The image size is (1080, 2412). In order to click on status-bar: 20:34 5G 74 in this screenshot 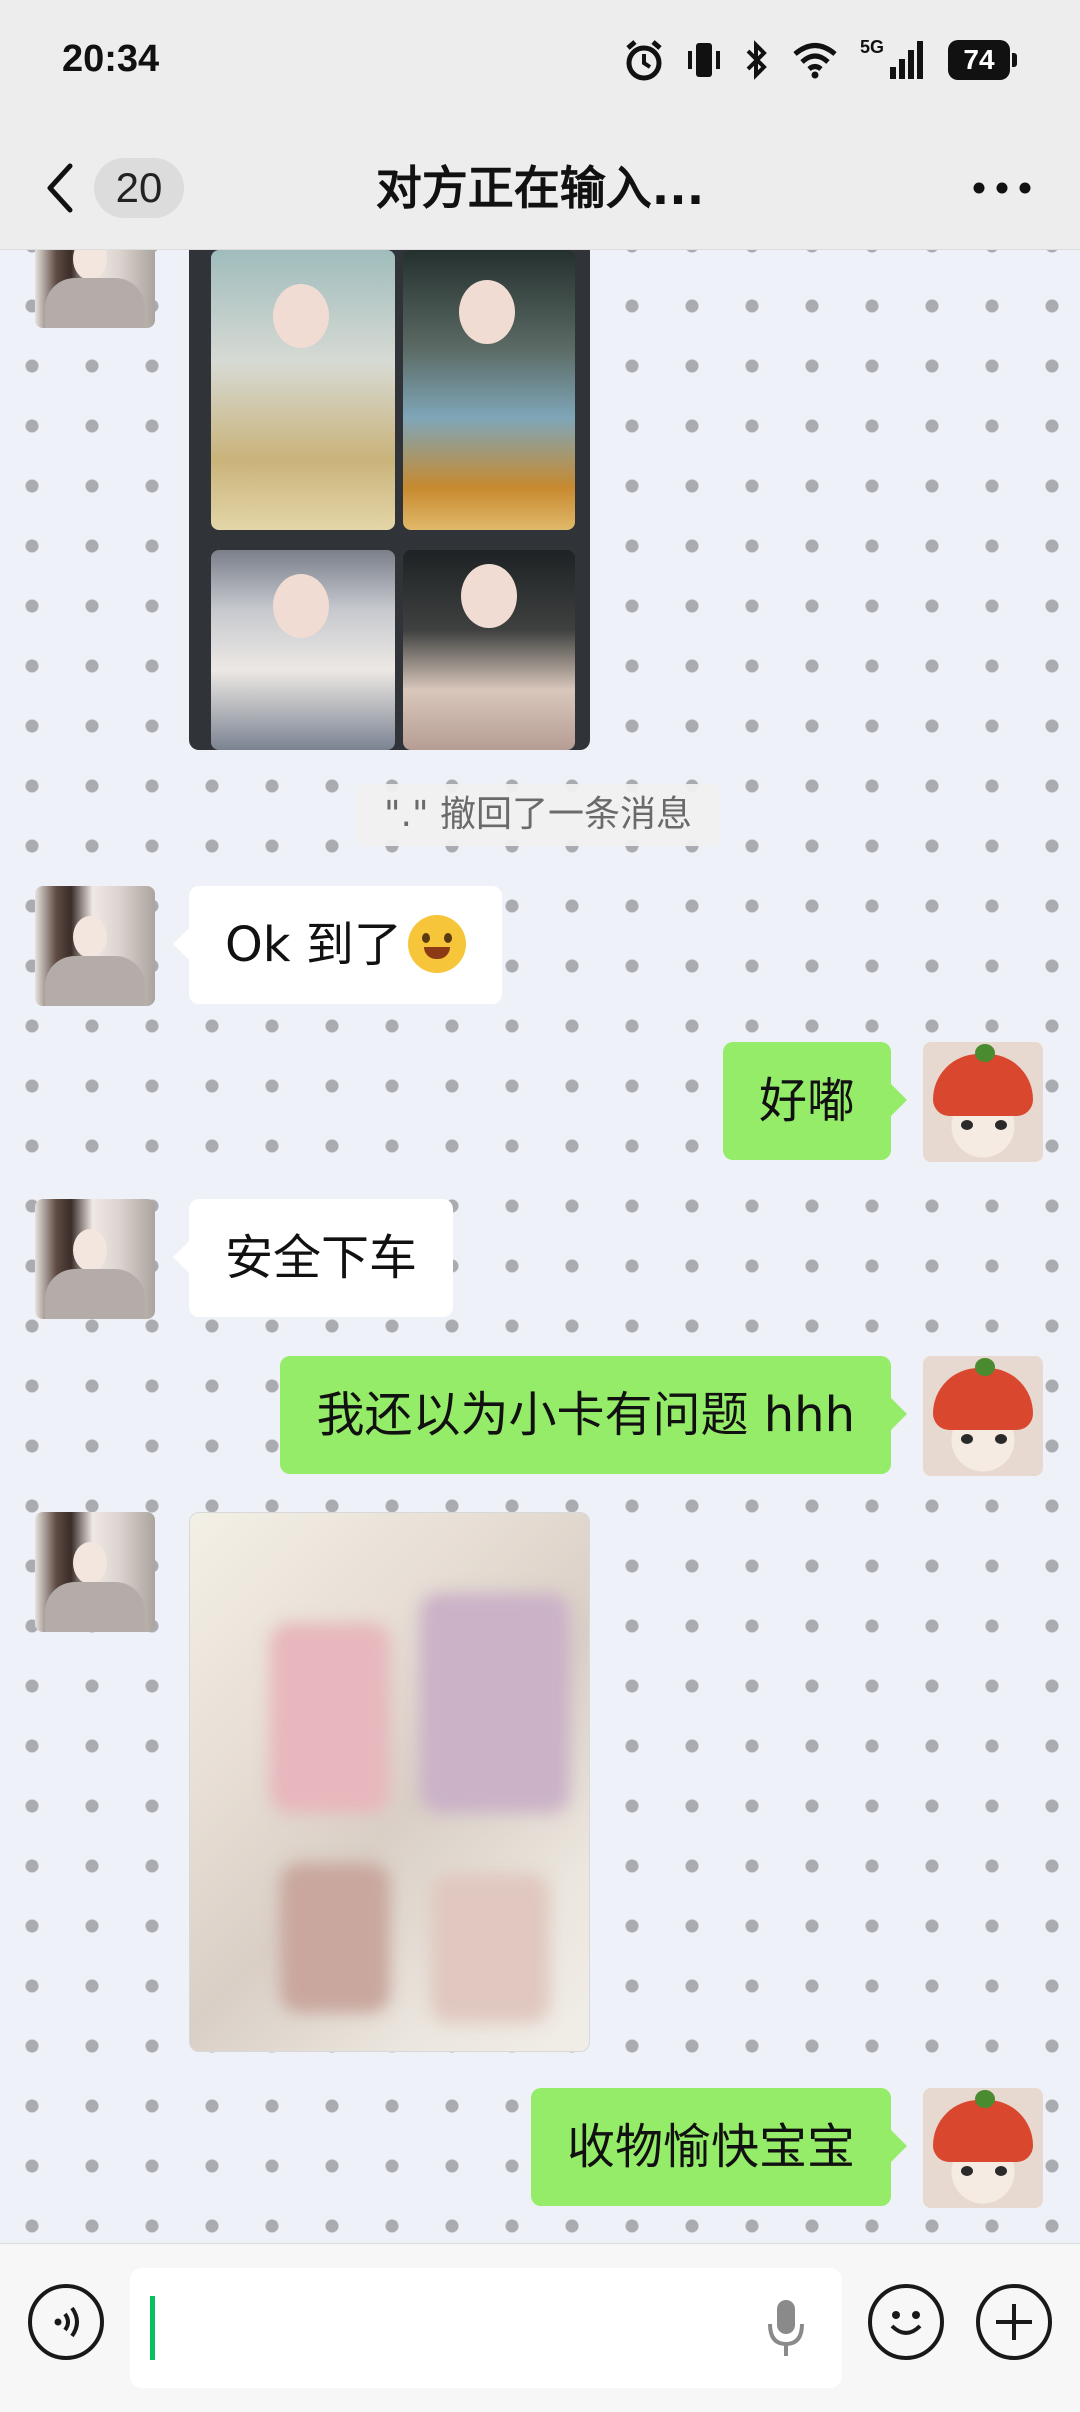, I will do `click(540, 63)`.